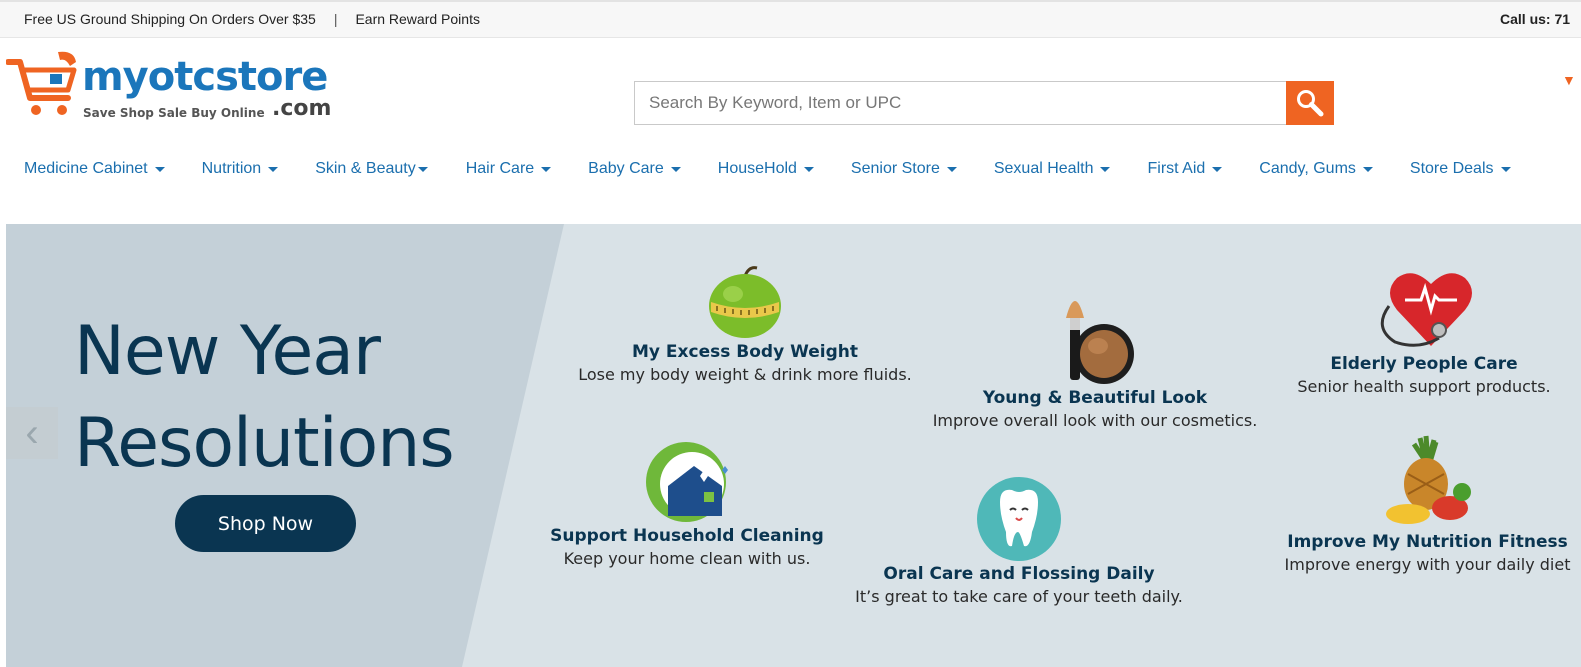  Describe the element at coordinates (1569, 80) in the screenshot. I see `cart-icon: ▼` at that location.